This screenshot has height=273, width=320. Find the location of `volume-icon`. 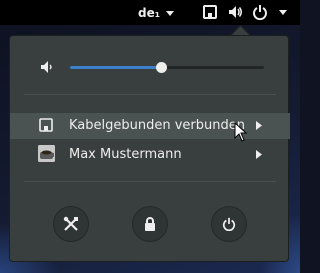

volume-icon is located at coordinates (235, 12).